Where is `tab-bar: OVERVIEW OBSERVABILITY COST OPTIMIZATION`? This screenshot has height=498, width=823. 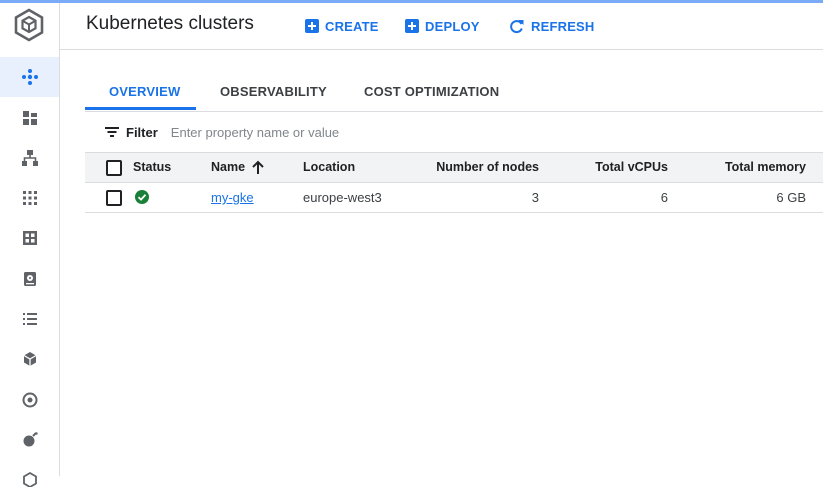 tab-bar: OVERVIEW OBSERVABILITY COST OPTIMIZATION is located at coordinates (454, 95).